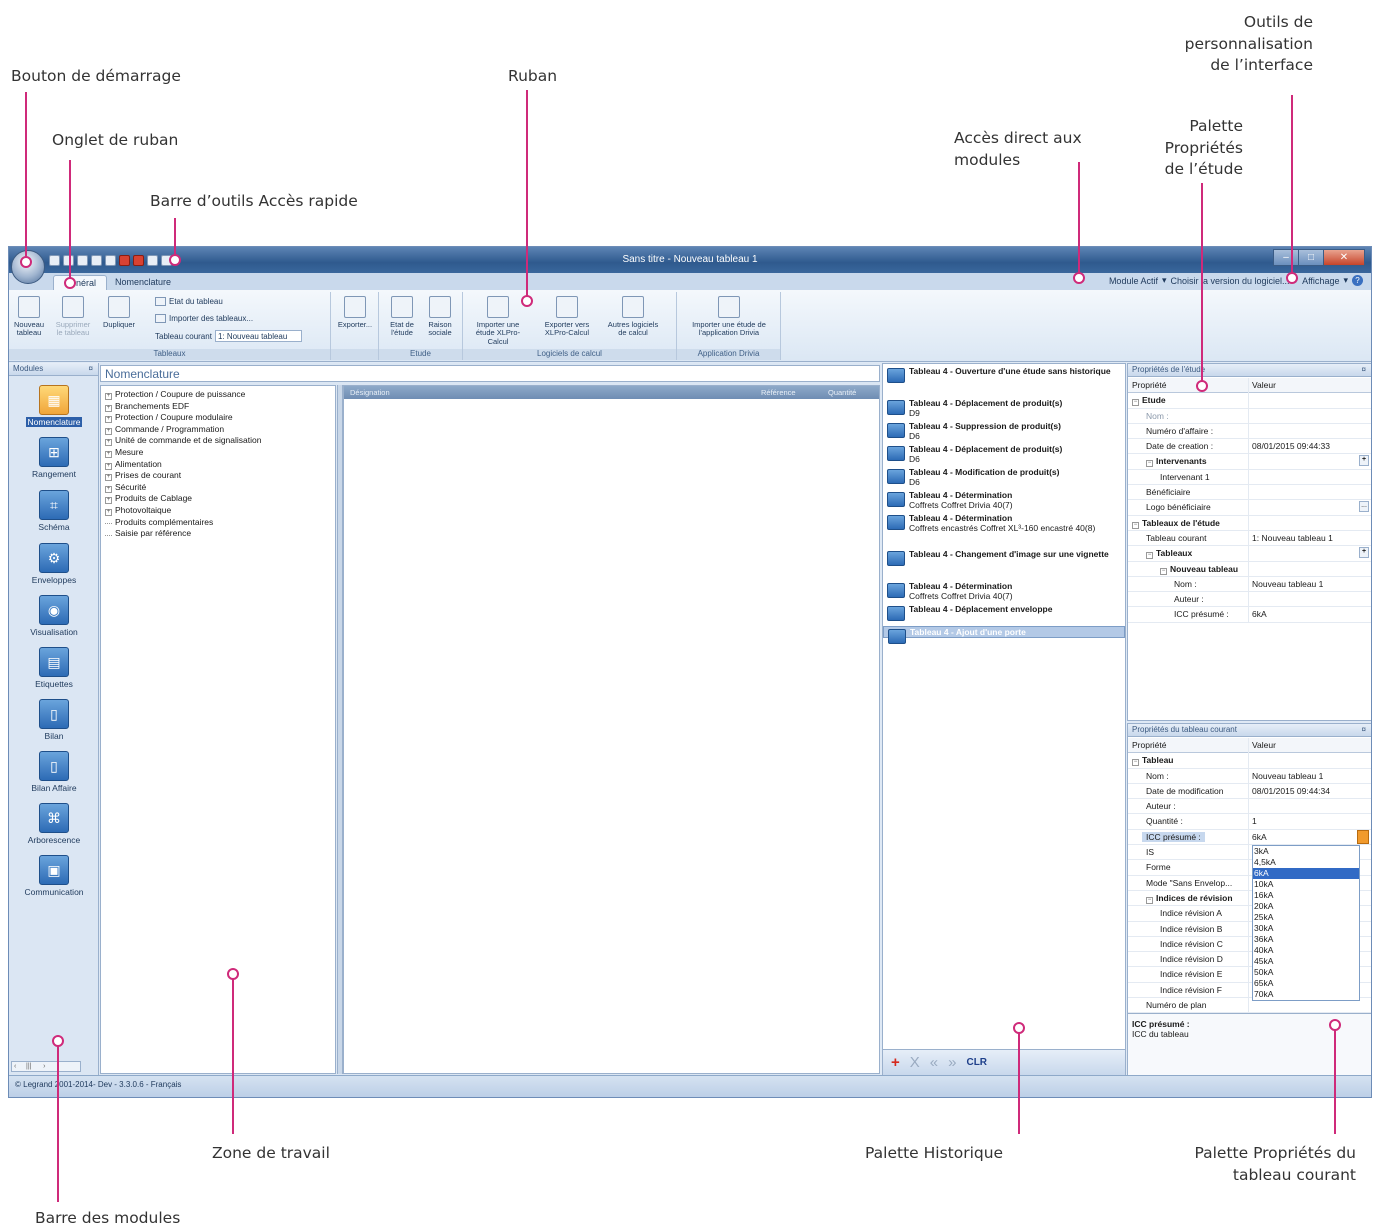 This screenshot has width=1381, height=1230. Describe the element at coordinates (1249, 776) in the screenshot. I see `property-row-nom: Nom : Nouveau tableau 1` at that location.